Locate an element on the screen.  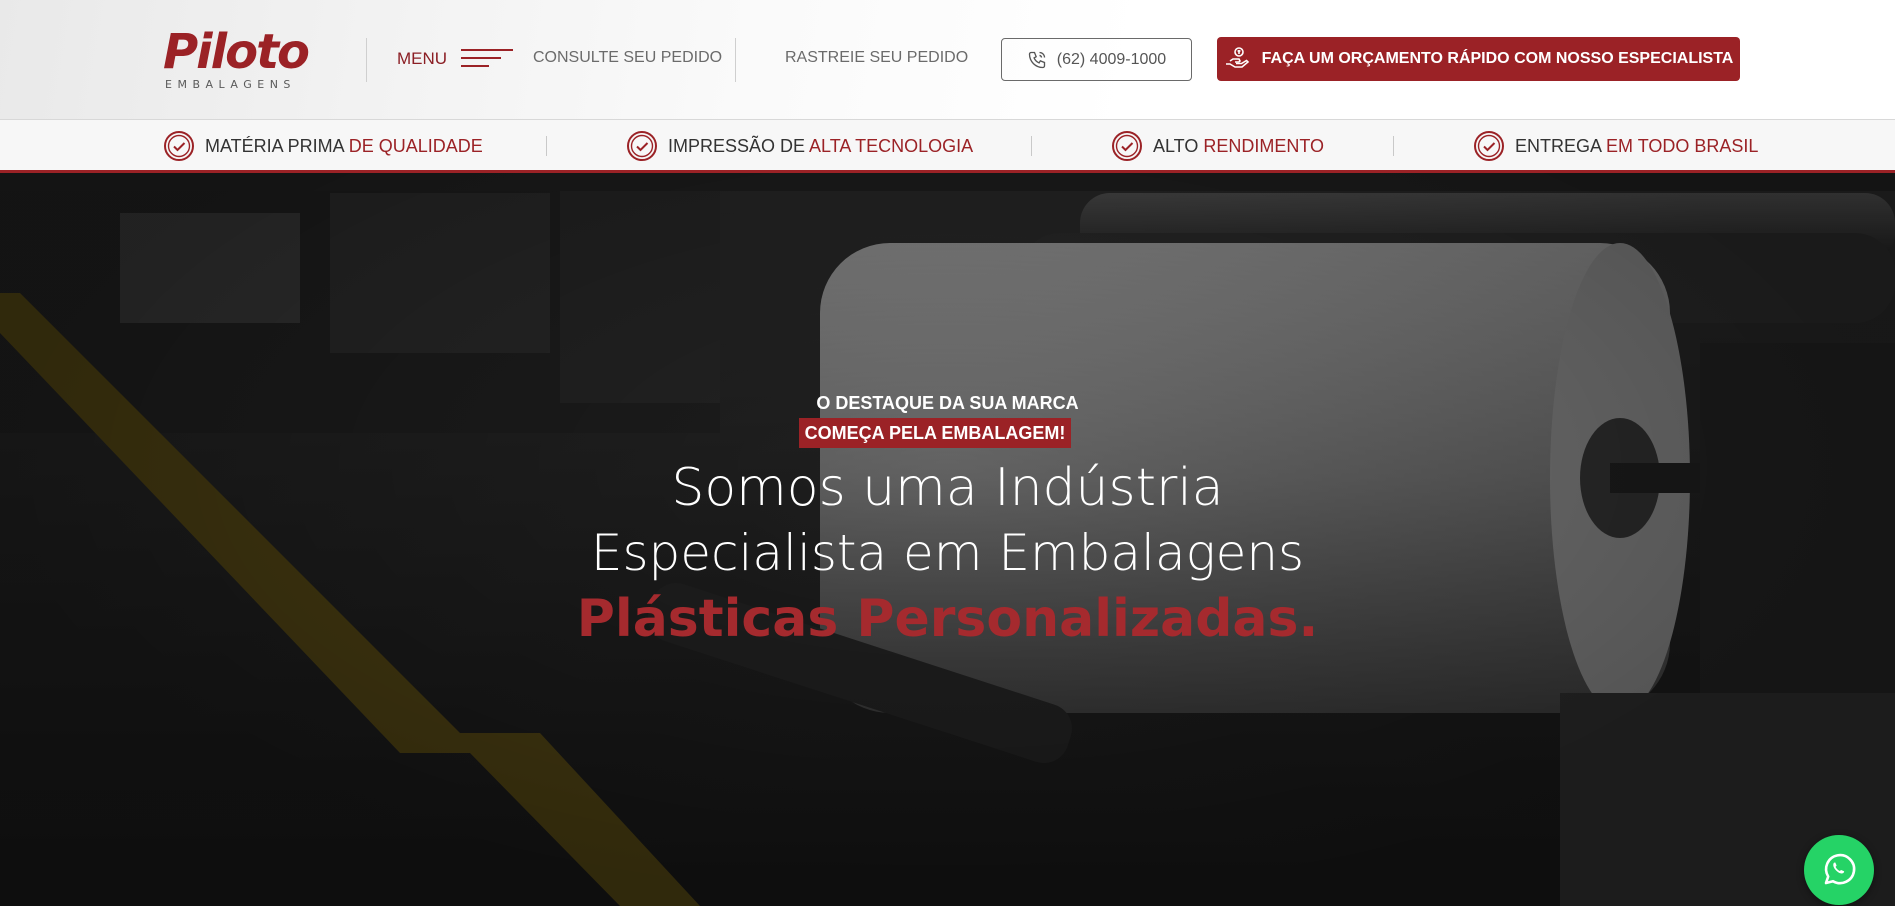
whatsapp-button is located at coordinates (1839, 870).